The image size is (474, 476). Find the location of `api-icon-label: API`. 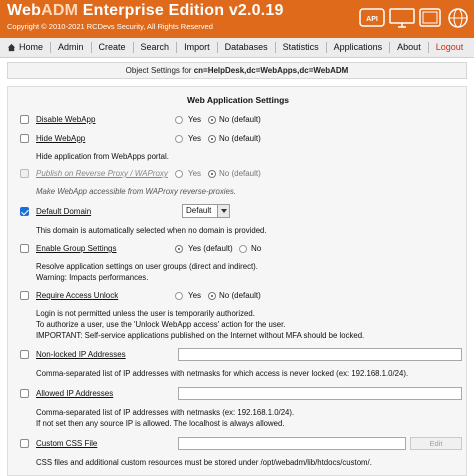

api-icon-label: API is located at coordinates (372, 19).